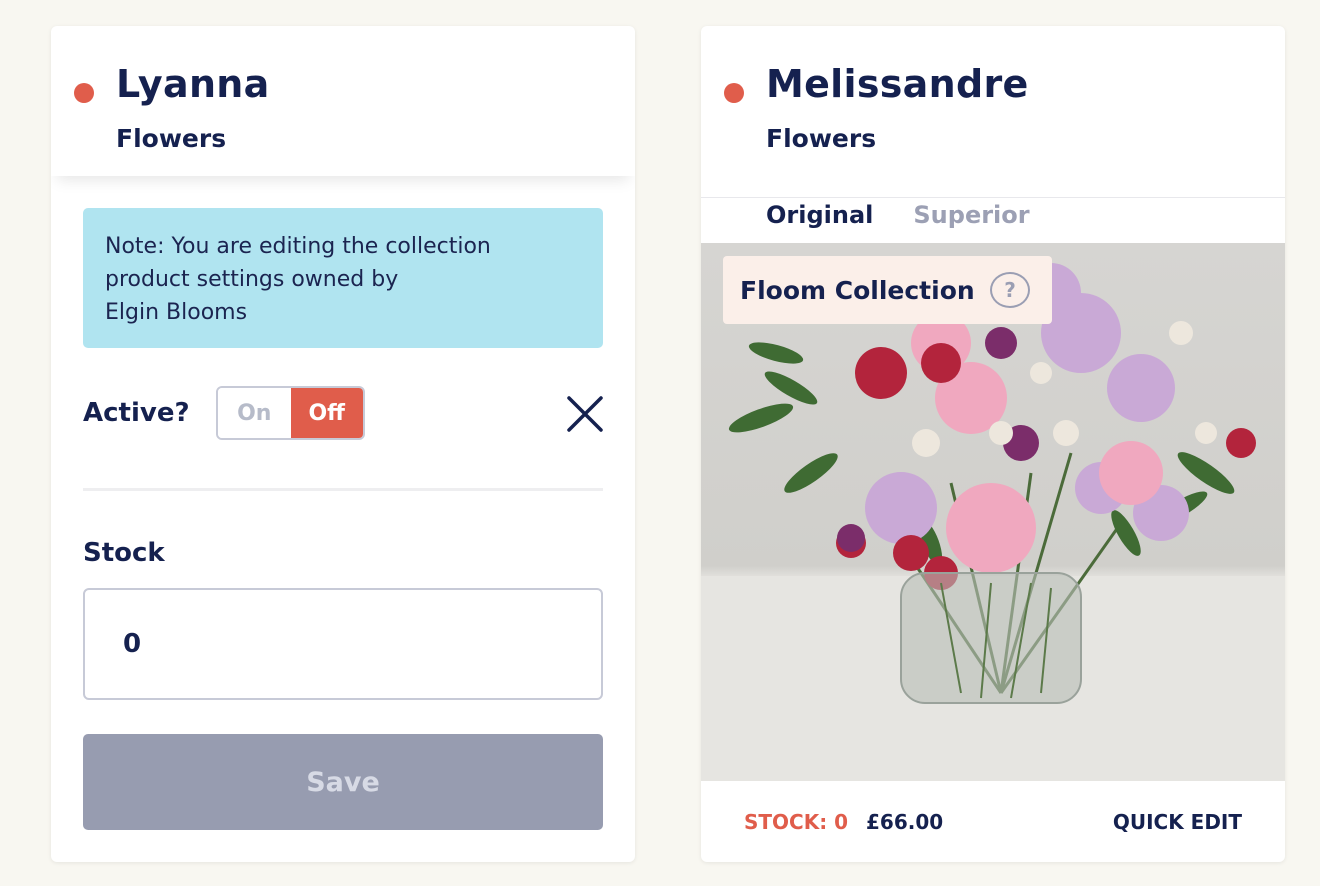 The image size is (1320, 886). What do you see at coordinates (898, 220) in the screenshot?
I see `variant-tabs: Original Superior` at bounding box center [898, 220].